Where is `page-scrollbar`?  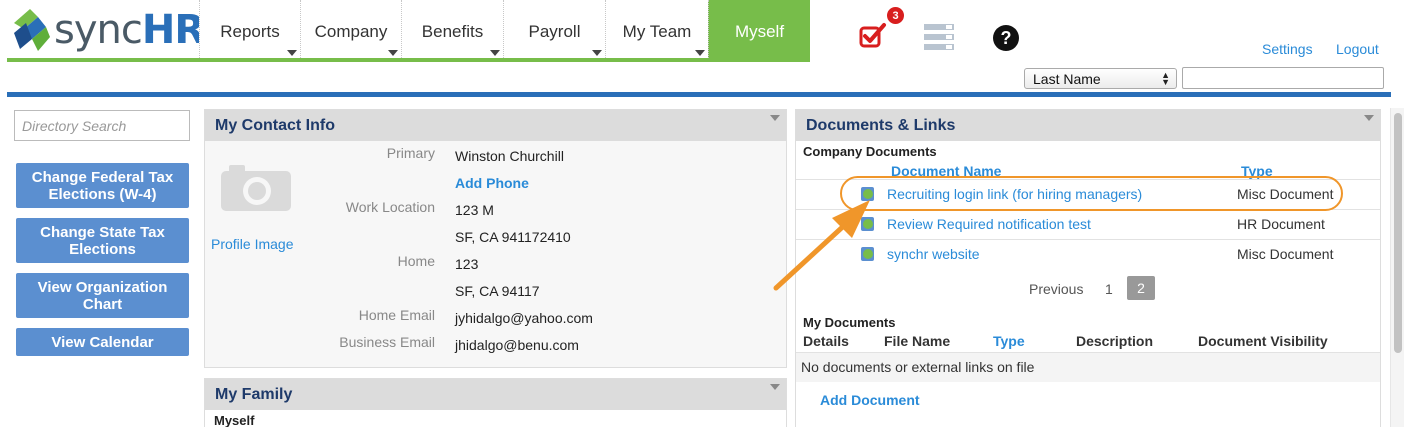
page-scrollbar is located at coordinates (1397, 267).